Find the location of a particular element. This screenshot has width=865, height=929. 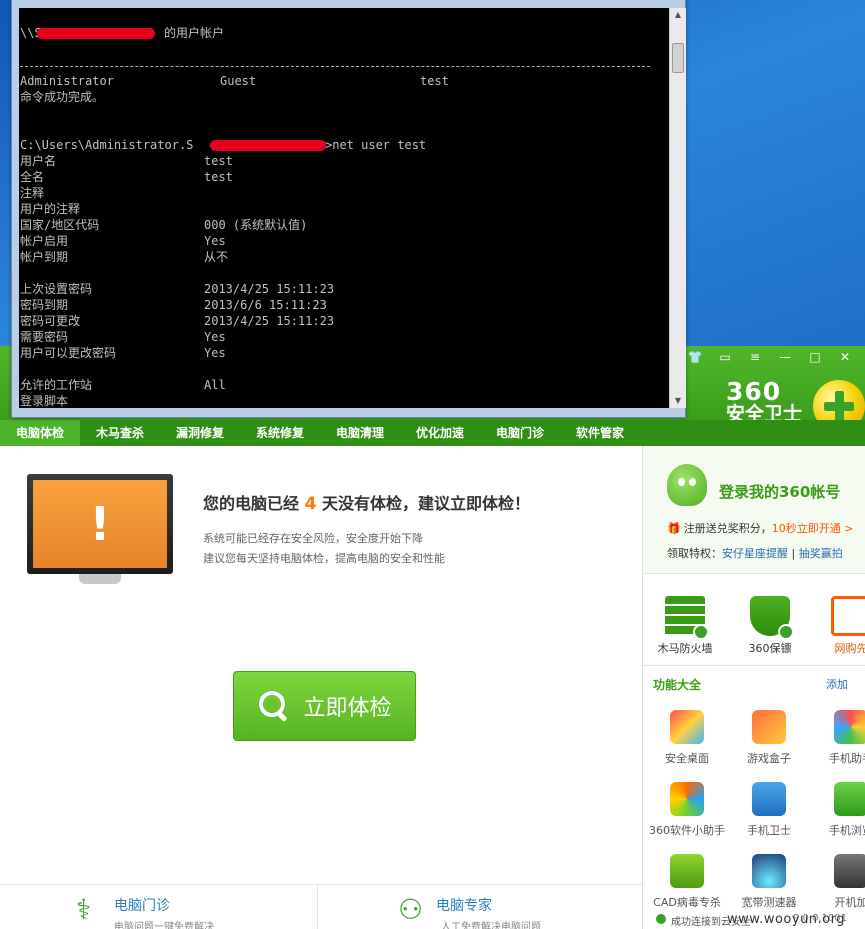

tab-clinic: 电脑门诊 is located at coordinates (520, 433).